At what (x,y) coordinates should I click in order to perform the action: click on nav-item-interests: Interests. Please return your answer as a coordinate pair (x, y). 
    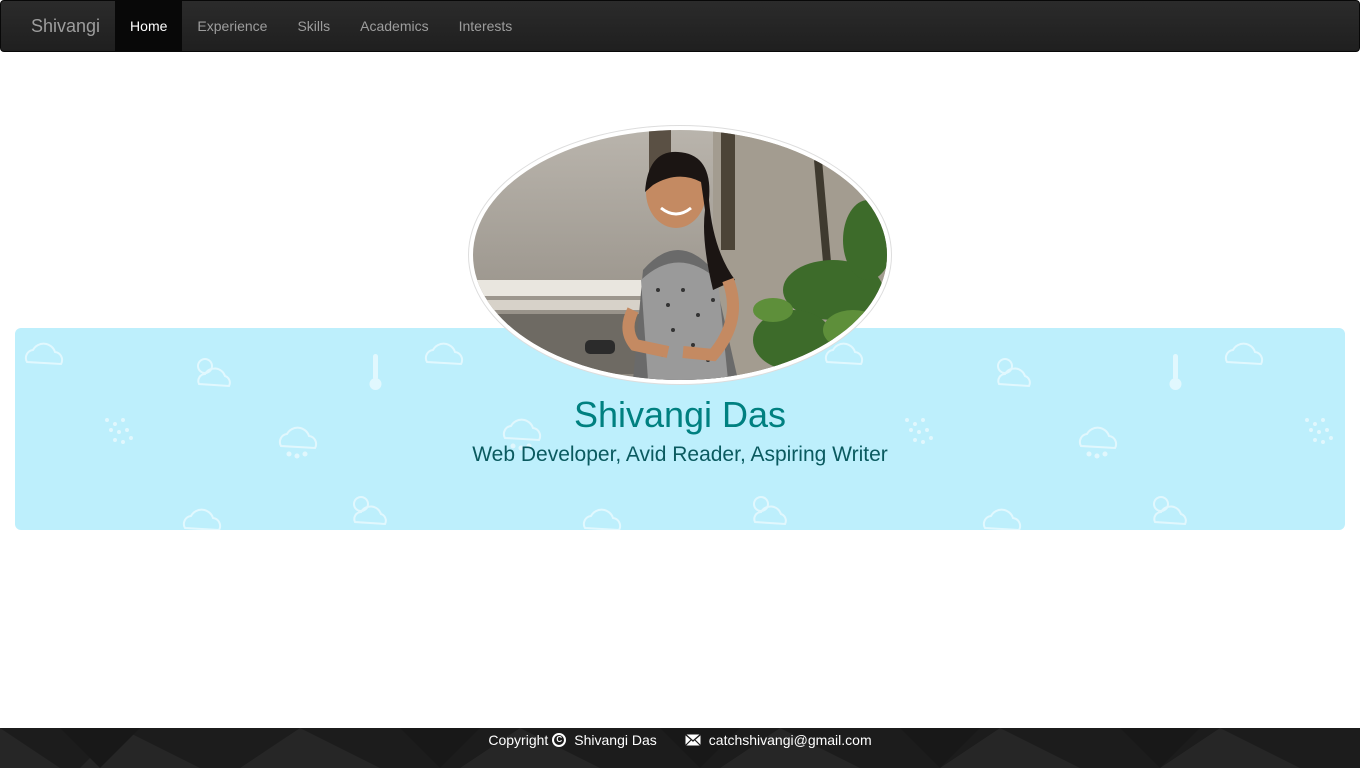
    Looking at the image, I should click on (486, 26).